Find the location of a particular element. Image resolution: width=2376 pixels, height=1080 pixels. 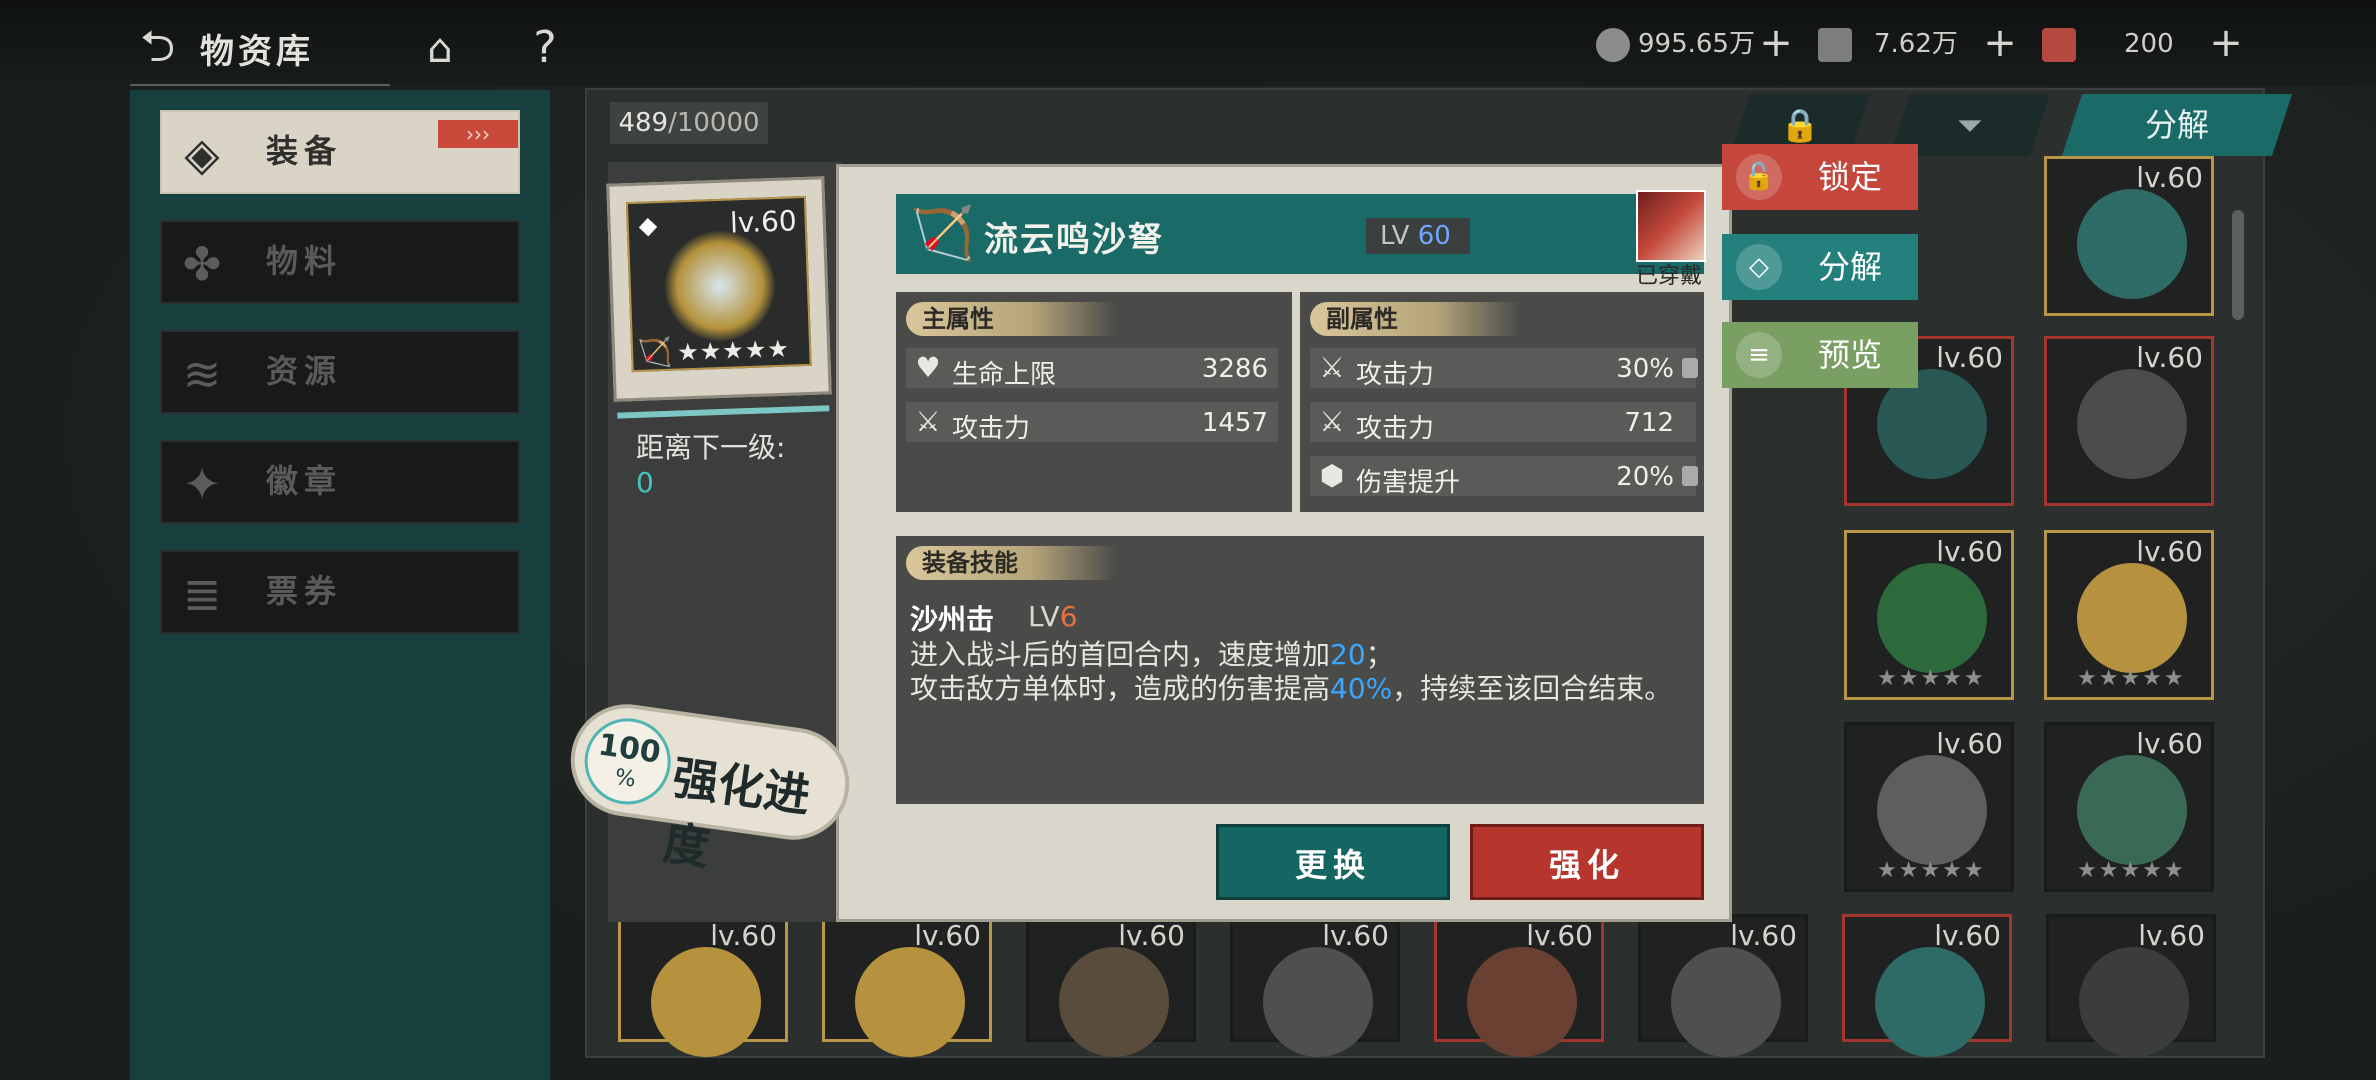

resource-ticket: 200 is located at coordinates (2108, 44).